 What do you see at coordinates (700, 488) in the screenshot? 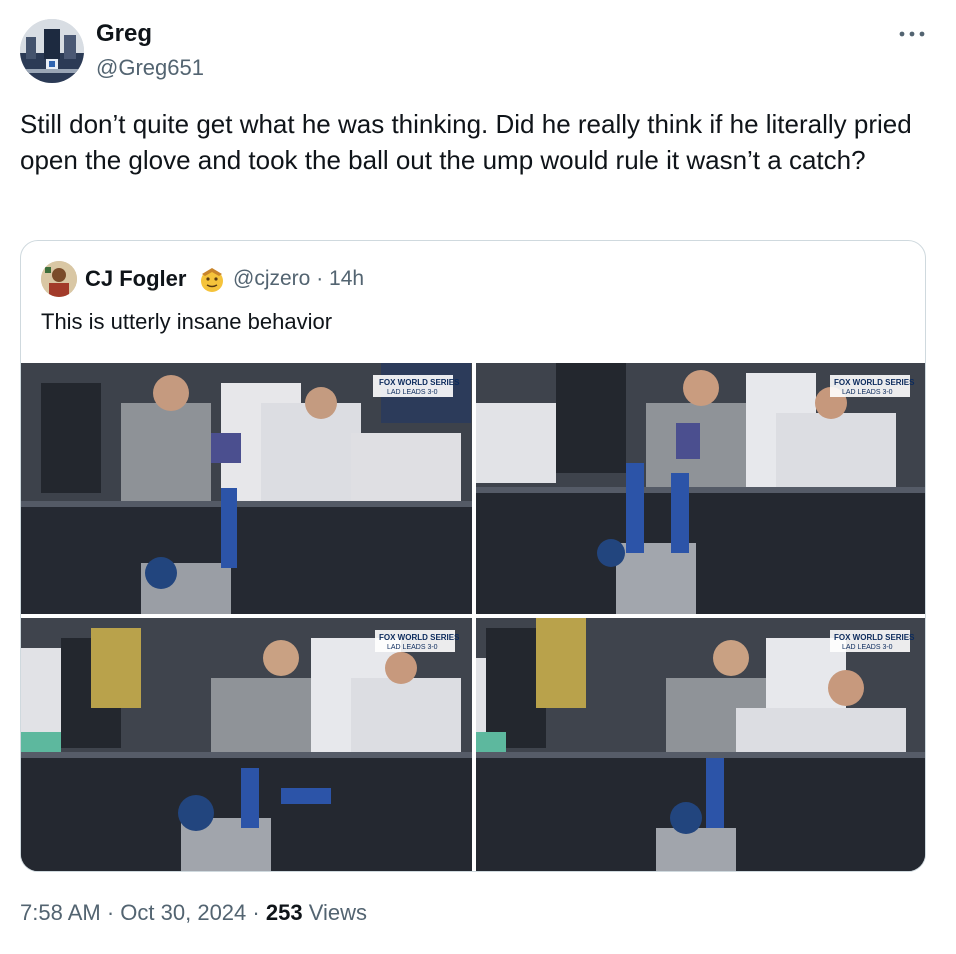
I see `media-panel-top-right: FOX WORLD SERIES LAD LEADS 3-0` at bounding box center [700, 488].